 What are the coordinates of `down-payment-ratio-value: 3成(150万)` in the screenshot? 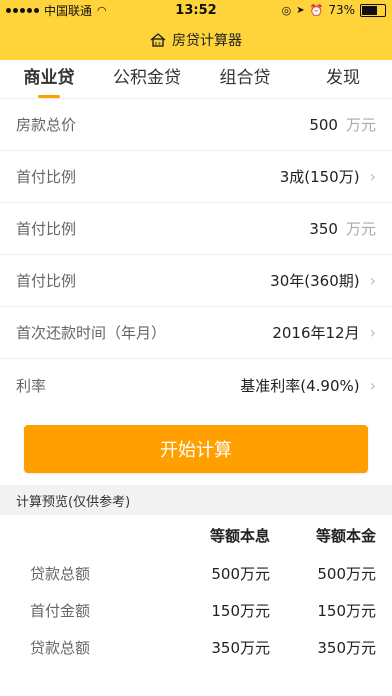 It's located at (319, 177).